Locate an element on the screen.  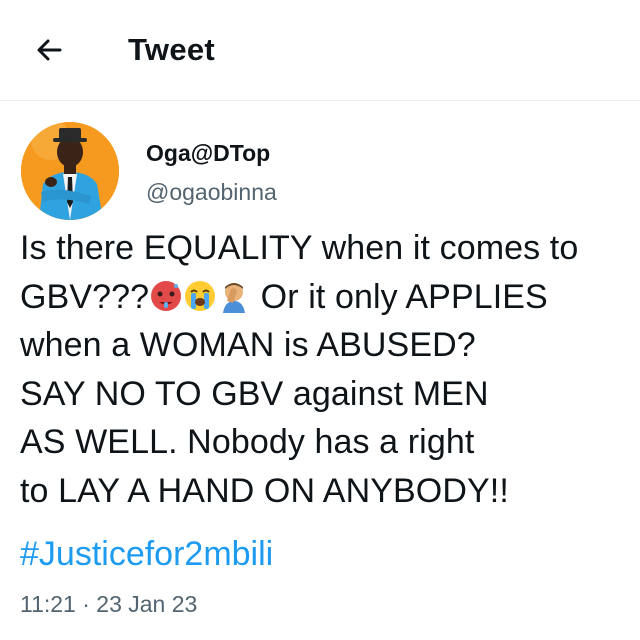
person-facepalming-emoji is located at coordinates (234, 297).